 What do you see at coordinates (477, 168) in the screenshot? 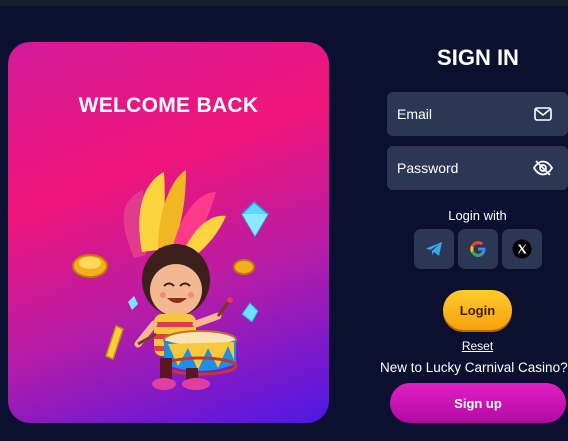
I see `password-field: Password` at bounding box center [477, 168].